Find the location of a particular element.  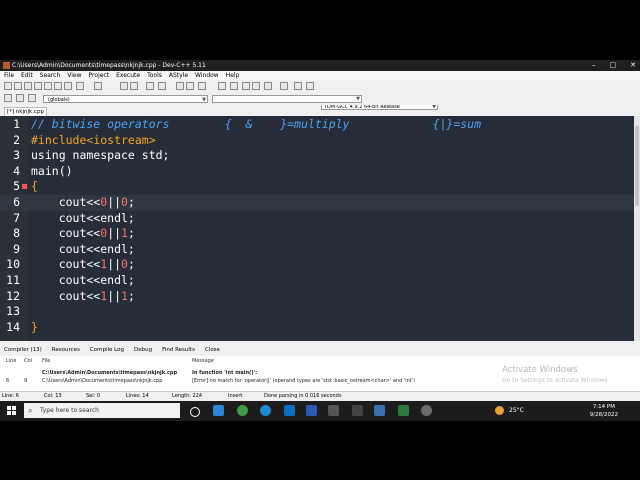

new-file-icon is located at coordinates (8, 86).